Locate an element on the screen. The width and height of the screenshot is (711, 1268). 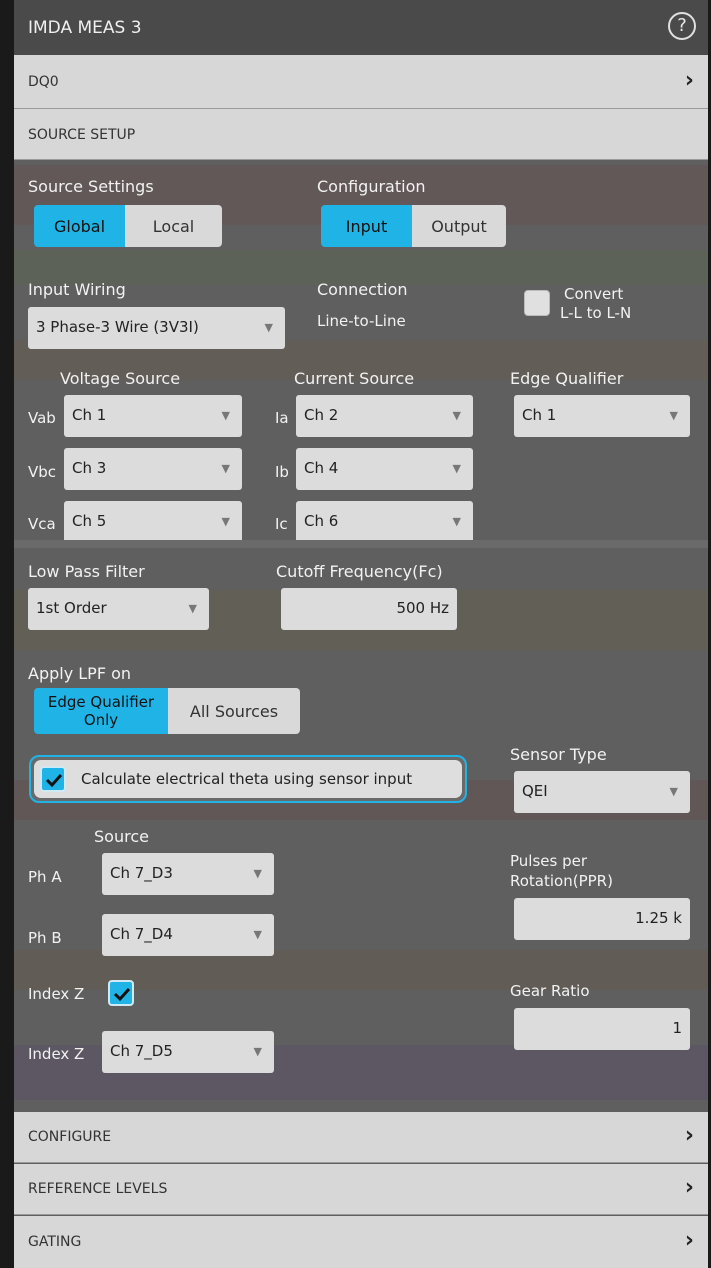
sensor-type-dropdown: QEI ▼ is located at coordinates (602, 792).